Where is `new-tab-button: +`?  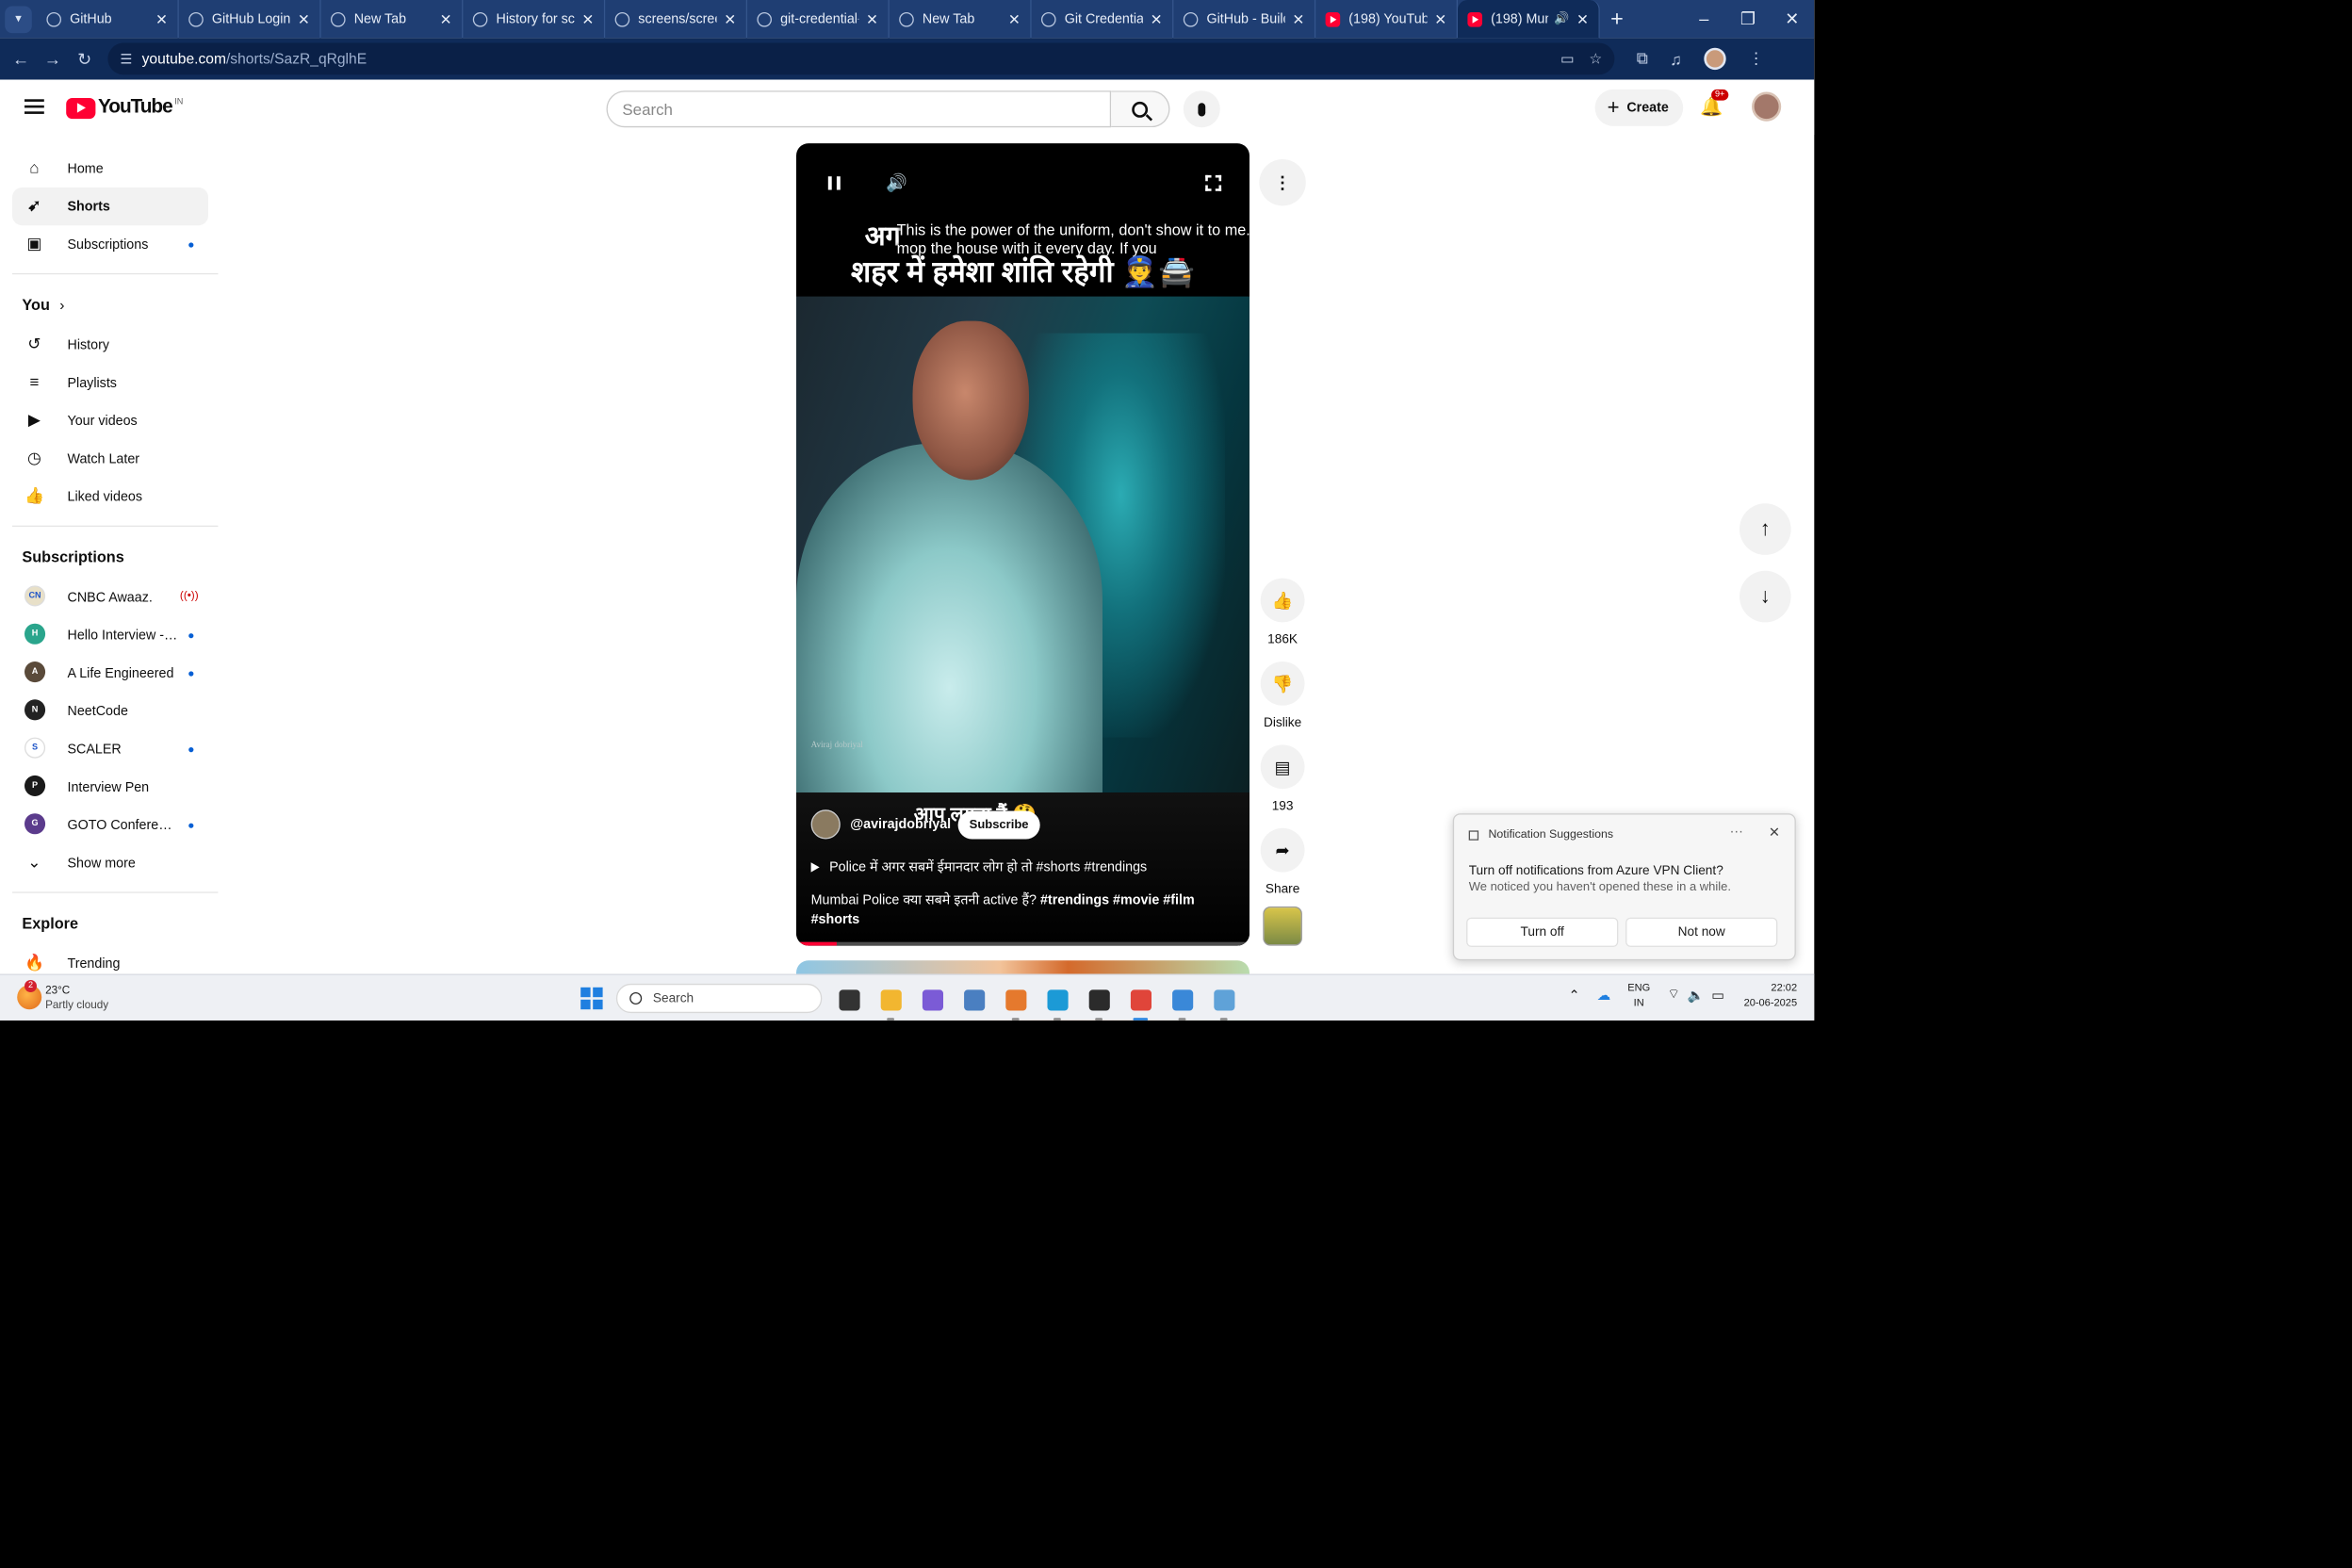
new-tab-button: + is located at coordinates (1617, 19).